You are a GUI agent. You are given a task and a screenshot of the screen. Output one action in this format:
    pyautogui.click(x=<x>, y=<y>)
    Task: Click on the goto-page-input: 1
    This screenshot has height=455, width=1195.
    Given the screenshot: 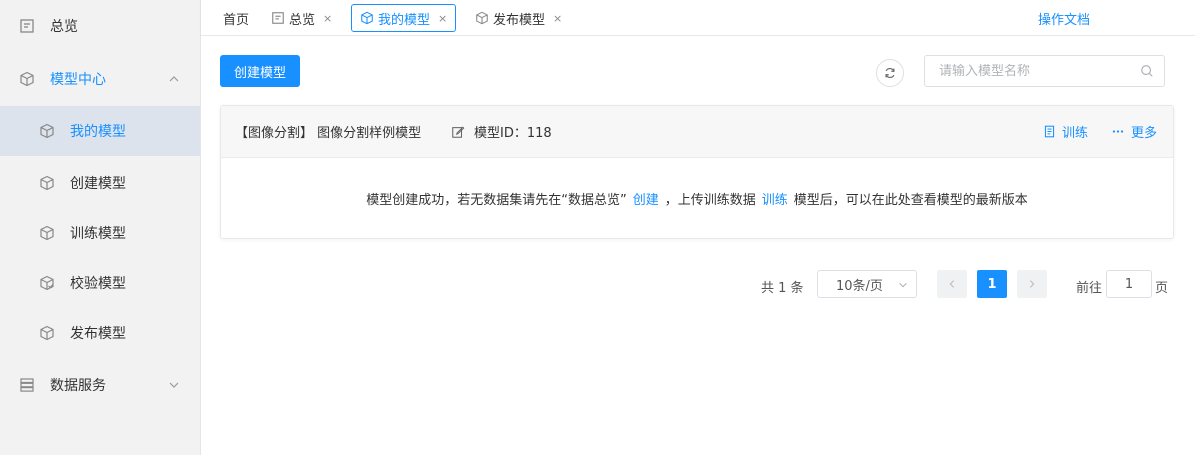 What is the action you would take?
    pyautogui.click(x=1129, y=284)
    